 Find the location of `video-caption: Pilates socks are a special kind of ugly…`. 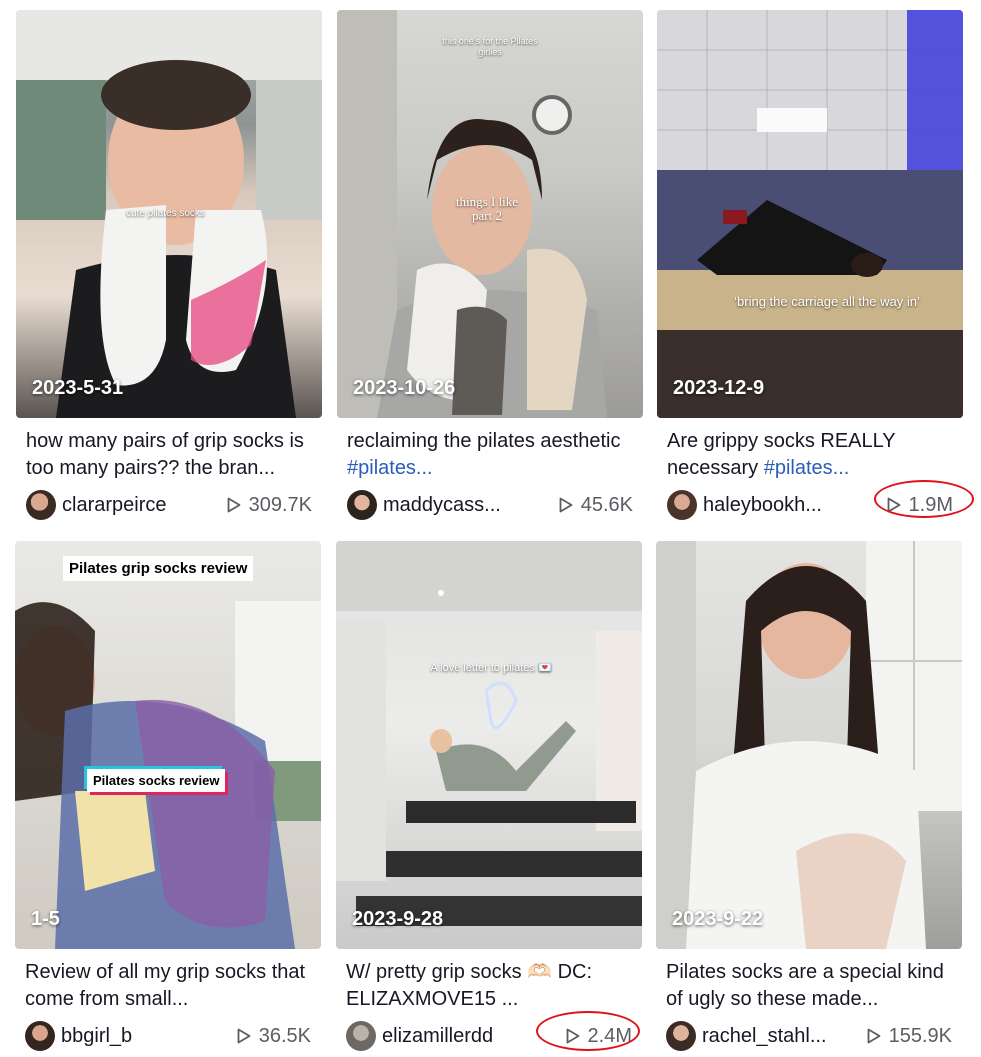

video-caption: Pilates socks are a special kind of ugly… is located at coordinates (809, 986).